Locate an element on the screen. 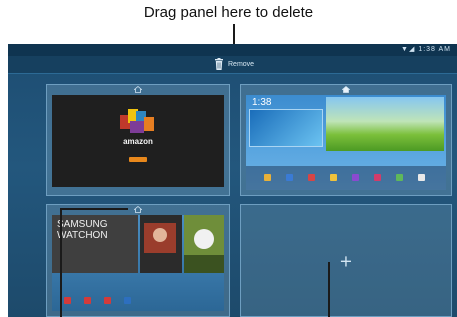  watchon-widget: SAMSUNG WATCHON is located at coordinates (95, 244).